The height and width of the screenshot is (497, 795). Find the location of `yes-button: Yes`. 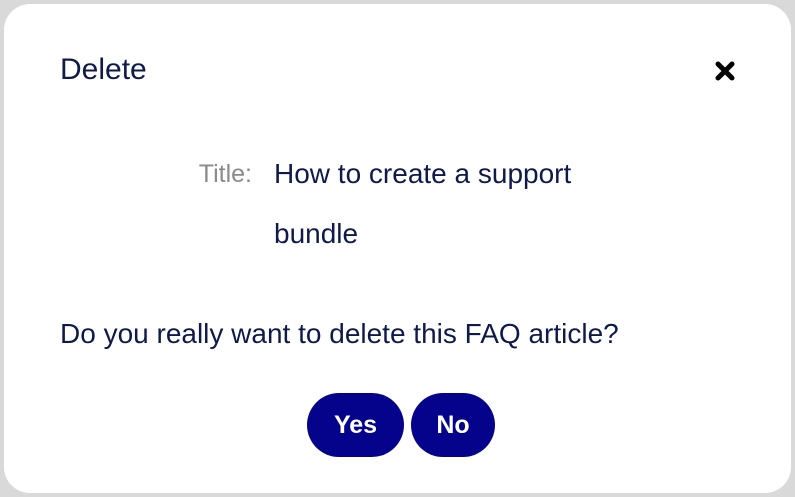

yes-button: Yes is located at coordinates (355, 425).